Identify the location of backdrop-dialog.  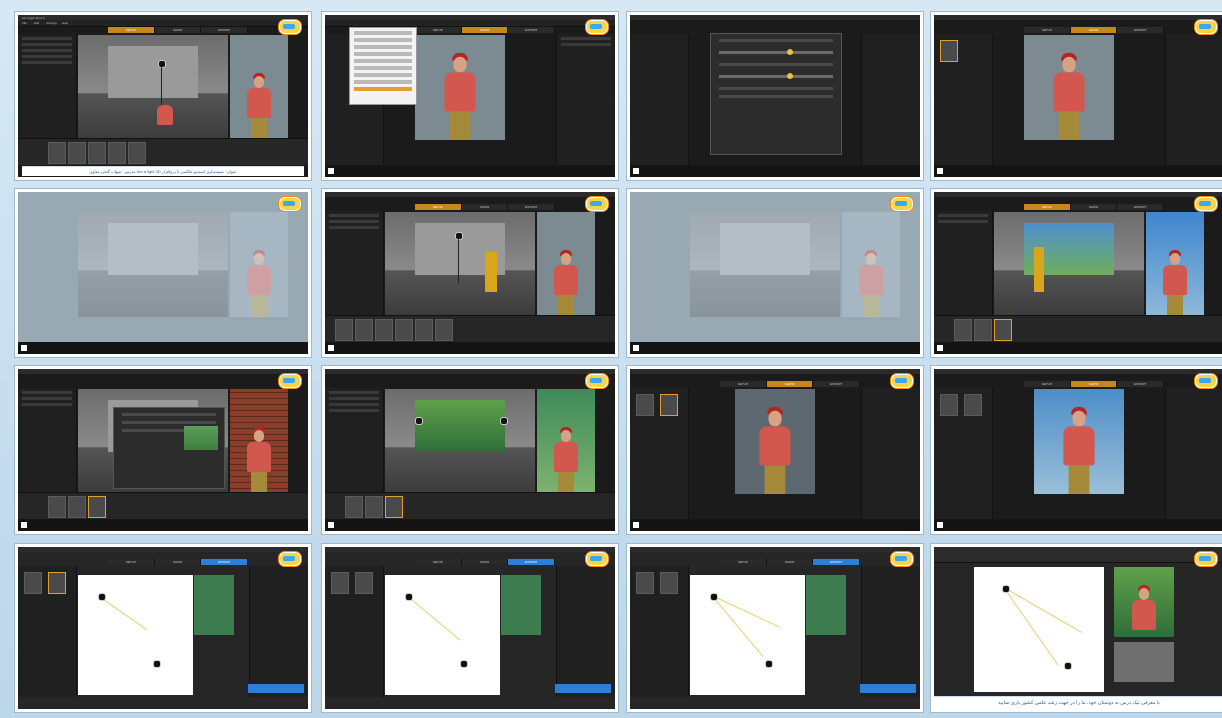
(169, 448).